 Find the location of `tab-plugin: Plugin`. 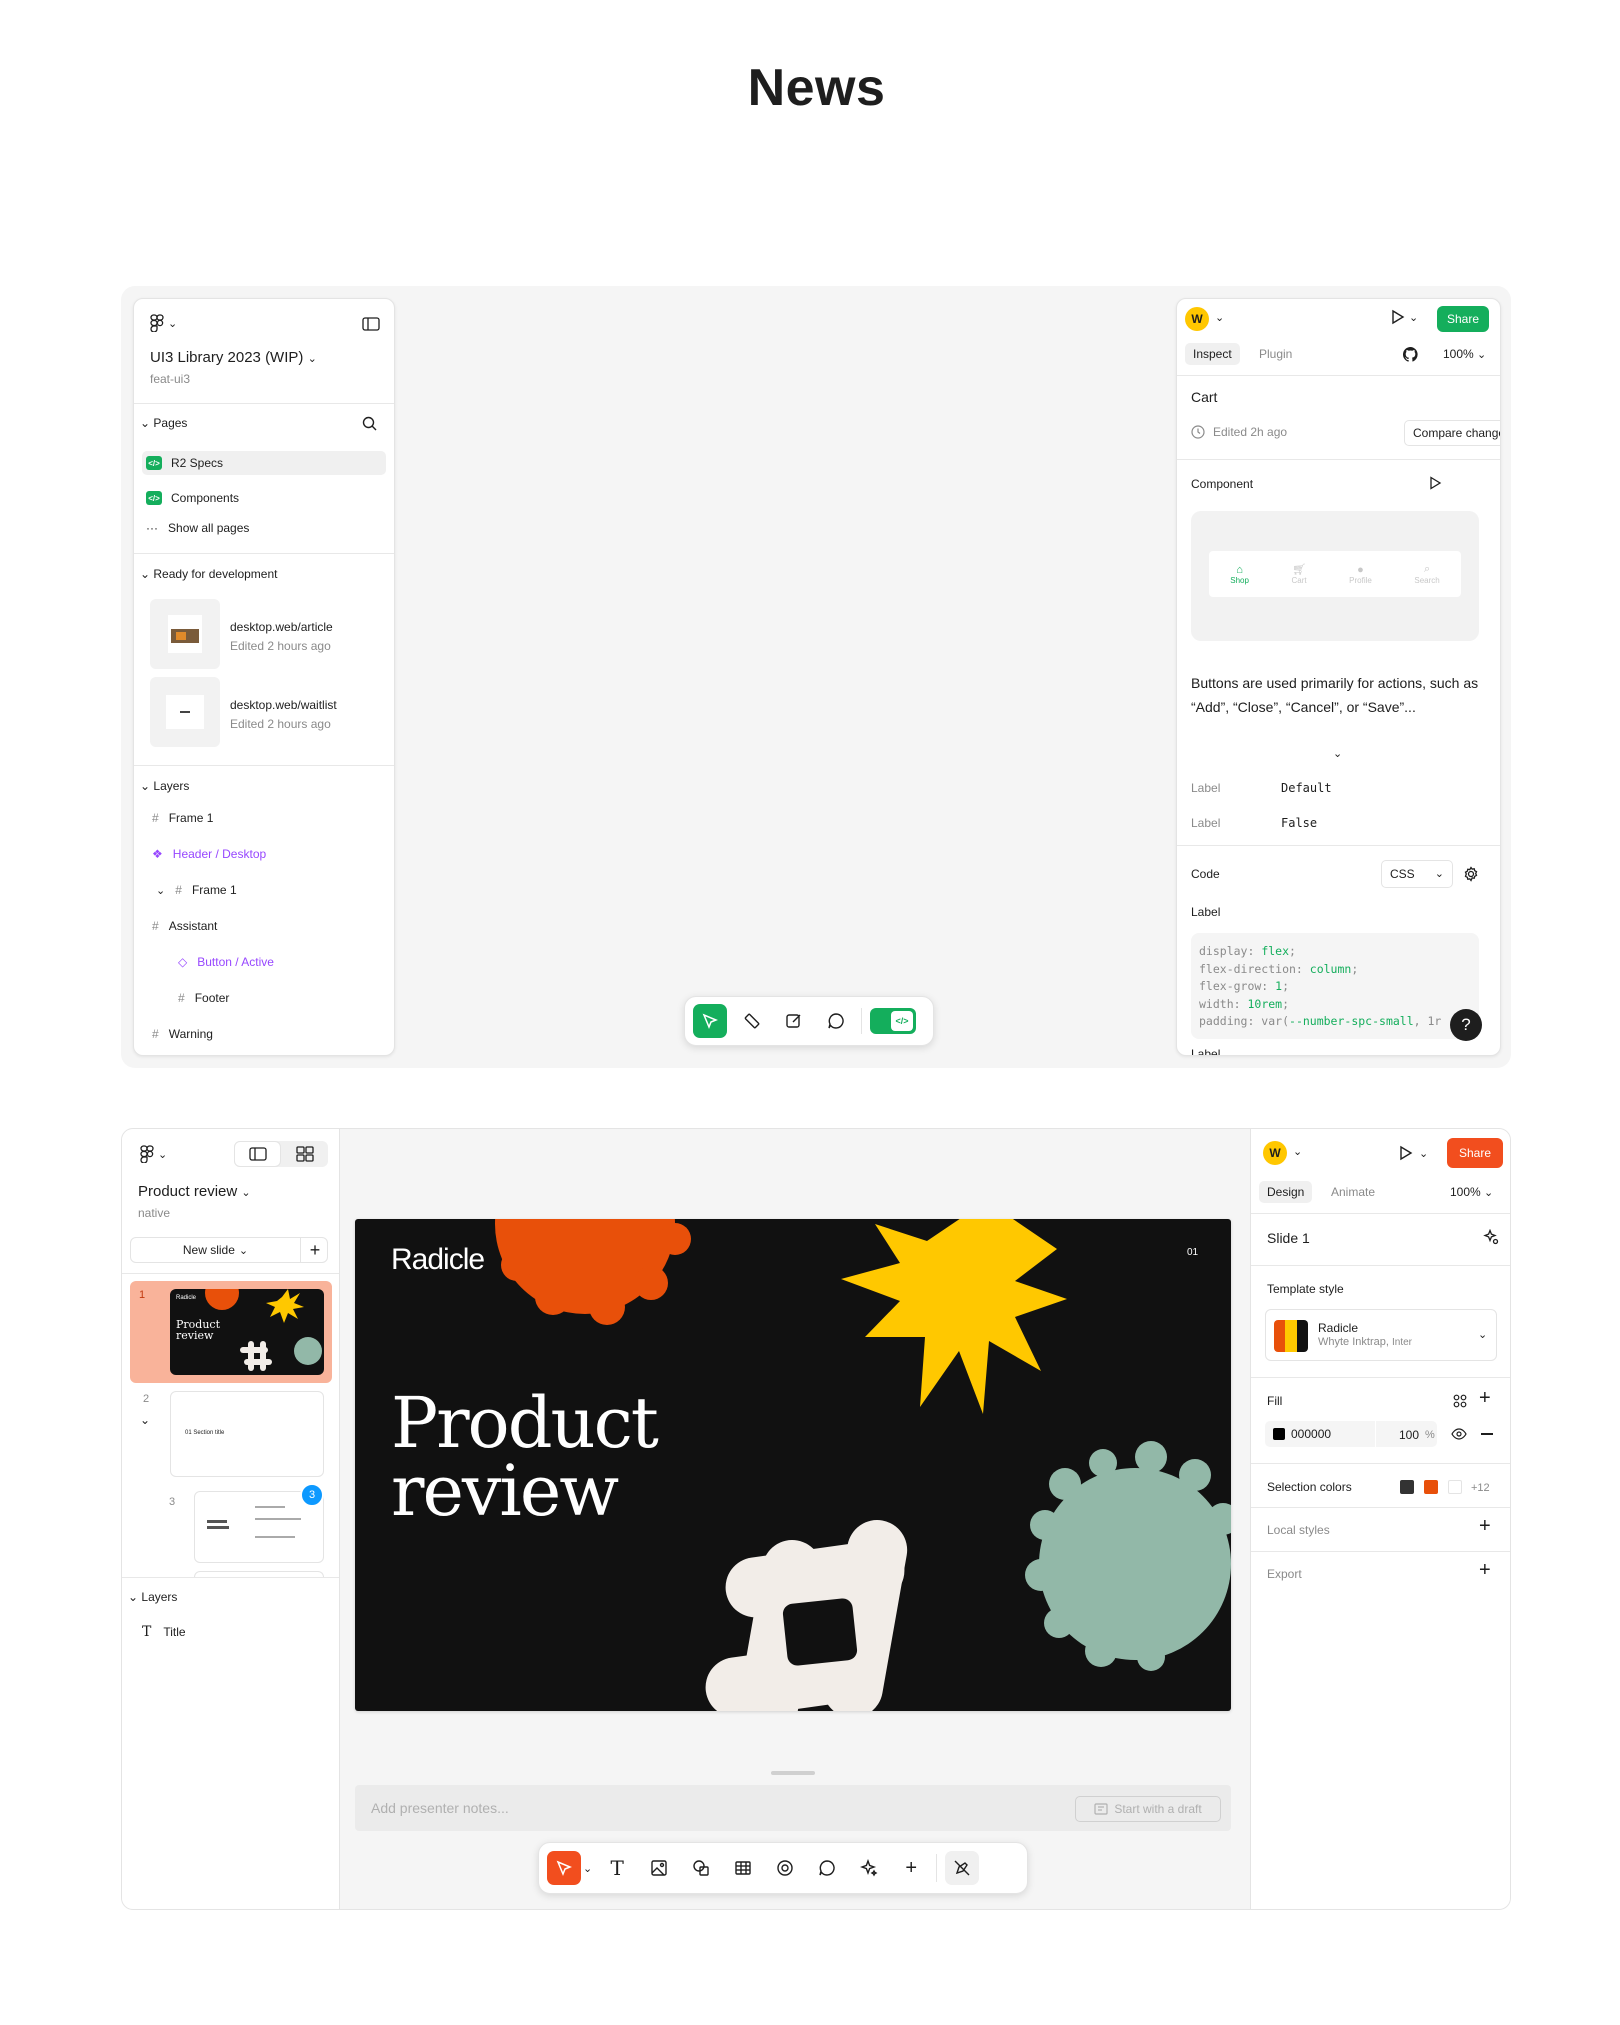

tab-plugin: Plugin is located at coordinates (1275, 354).